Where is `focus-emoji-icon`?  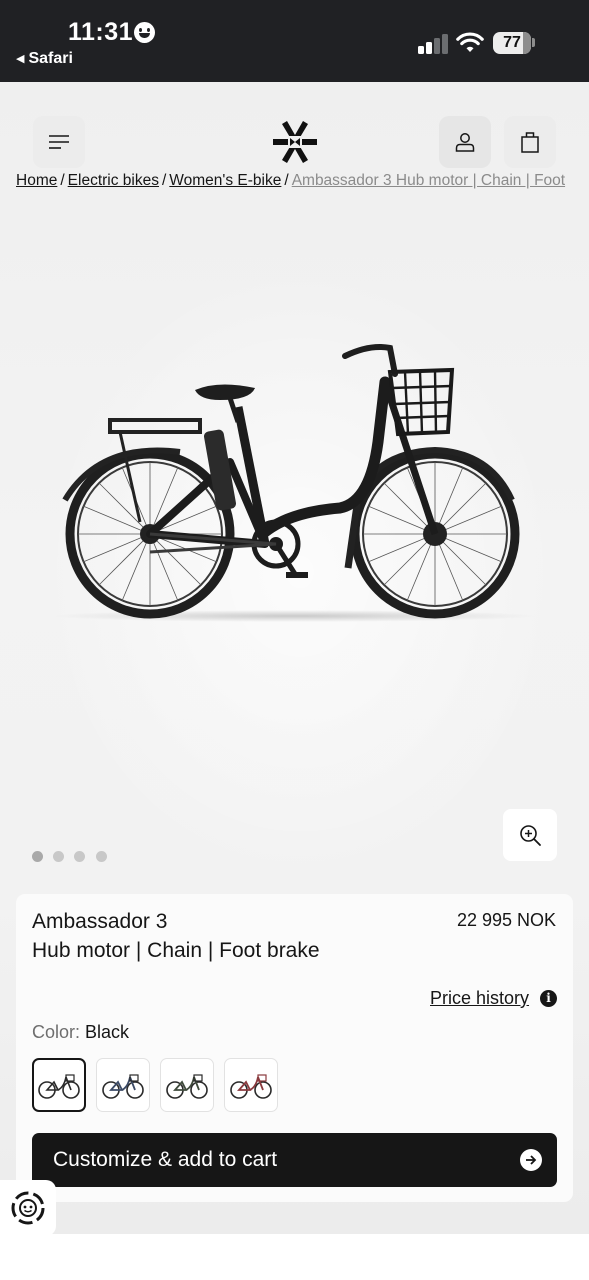
focus-emoji-icon is located at coordinates (144, 32).